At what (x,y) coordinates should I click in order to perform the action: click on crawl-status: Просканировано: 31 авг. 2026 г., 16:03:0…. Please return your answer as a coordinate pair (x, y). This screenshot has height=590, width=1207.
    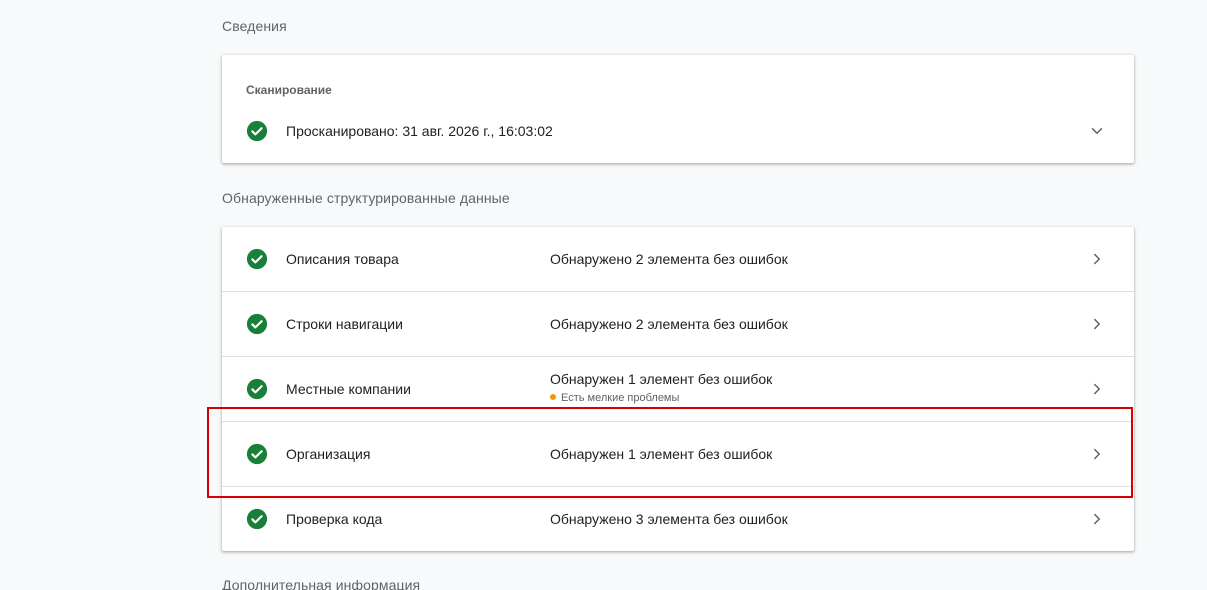
    Looking at the image, I should click on (419, 131).